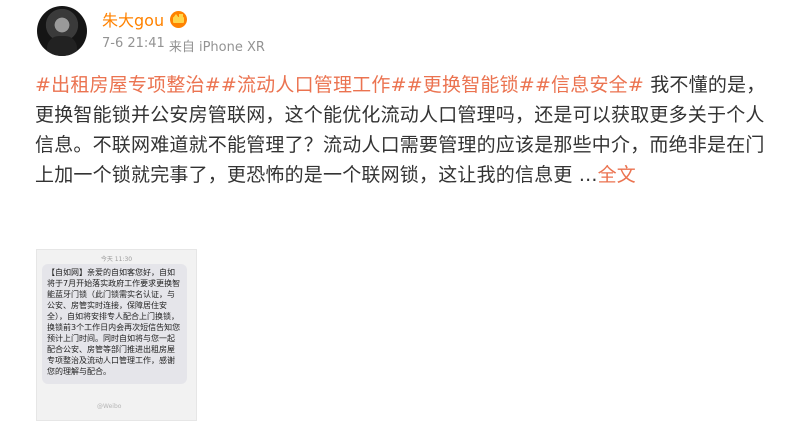 The height and width of the screenshot is (423, 800). I want to click on username-link: 朱大gou, so click(133, 19).